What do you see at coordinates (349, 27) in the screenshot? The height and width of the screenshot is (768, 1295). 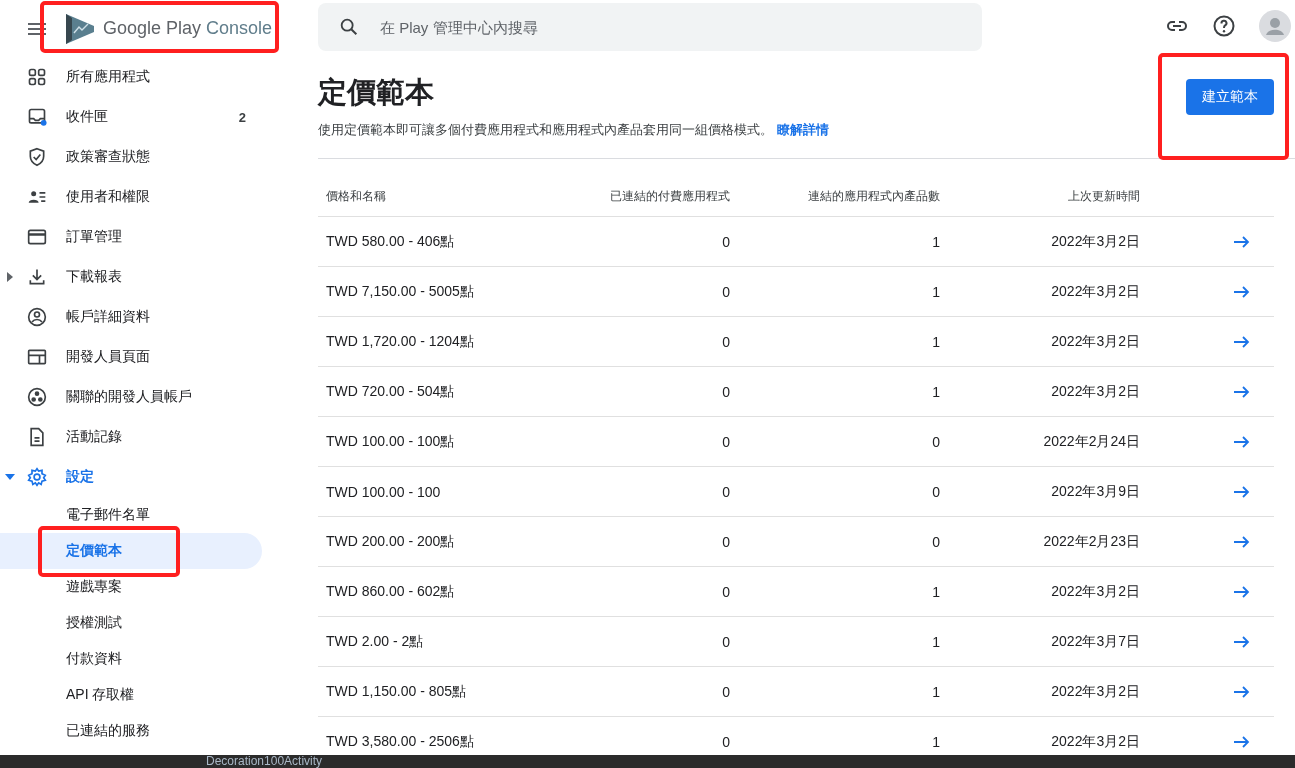 I see `search-icon` at bounding box center [349, 27].